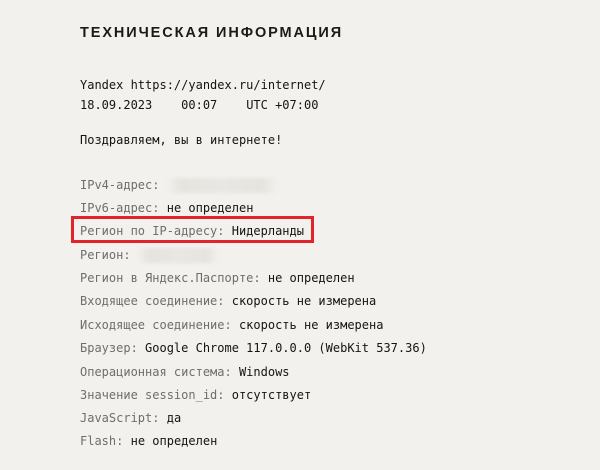 This screenshot has height=470, width=600. Describe the element at coordinates (152, 301) in the screenshot. I see `row-label: Входящее соединение:` at that location.